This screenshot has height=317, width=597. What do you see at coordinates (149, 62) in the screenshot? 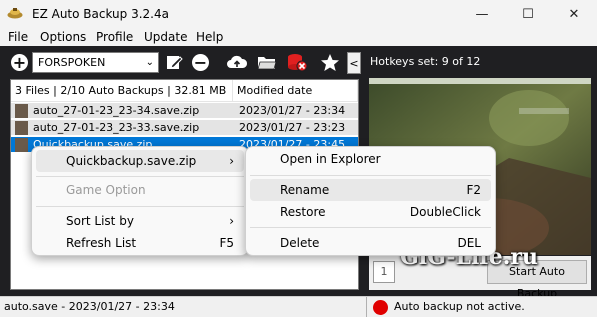
I see `chevron-down-icon: ⌄` at bounding box center [149, 62].